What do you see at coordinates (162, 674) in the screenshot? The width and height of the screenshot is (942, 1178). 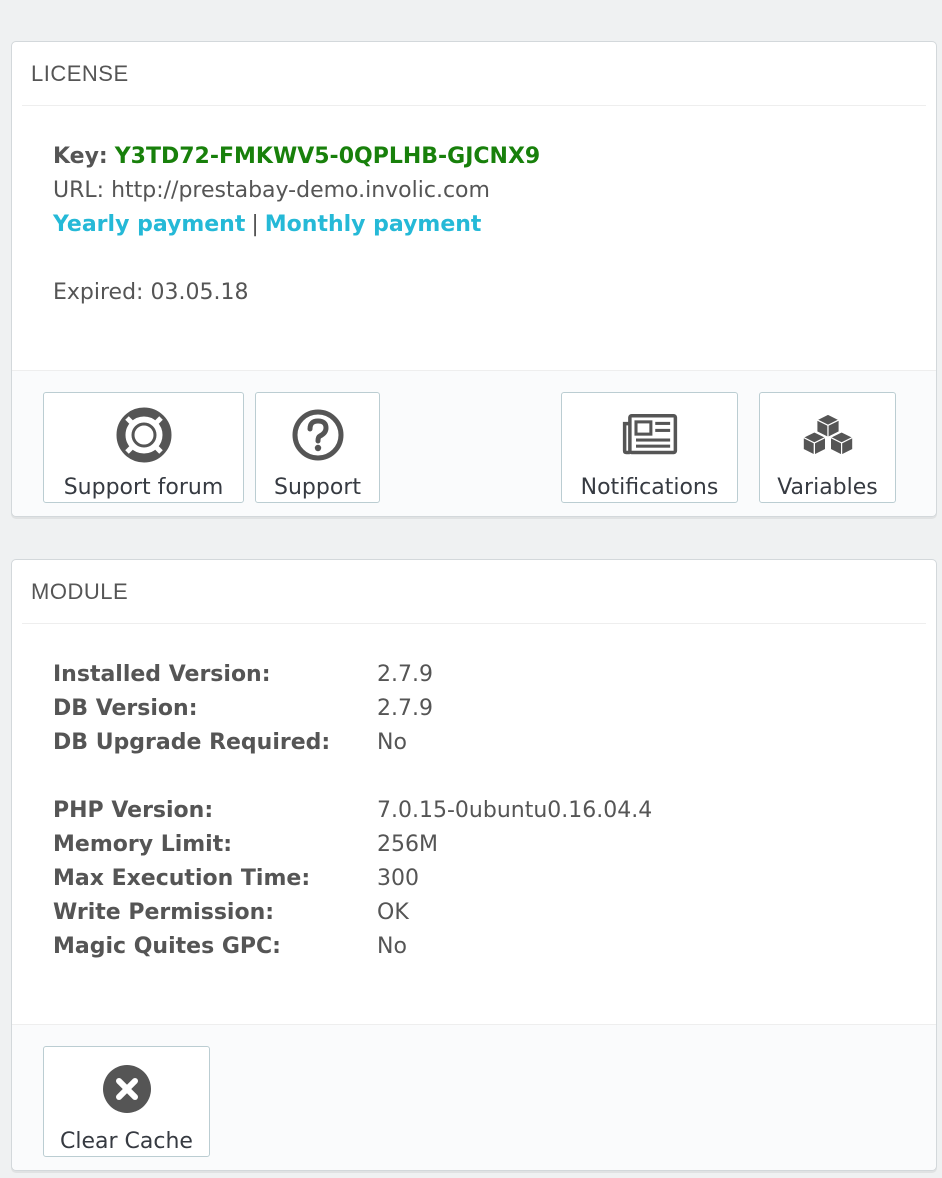 I see `info-label: Installed Version:` at bounding box center [162, 674].